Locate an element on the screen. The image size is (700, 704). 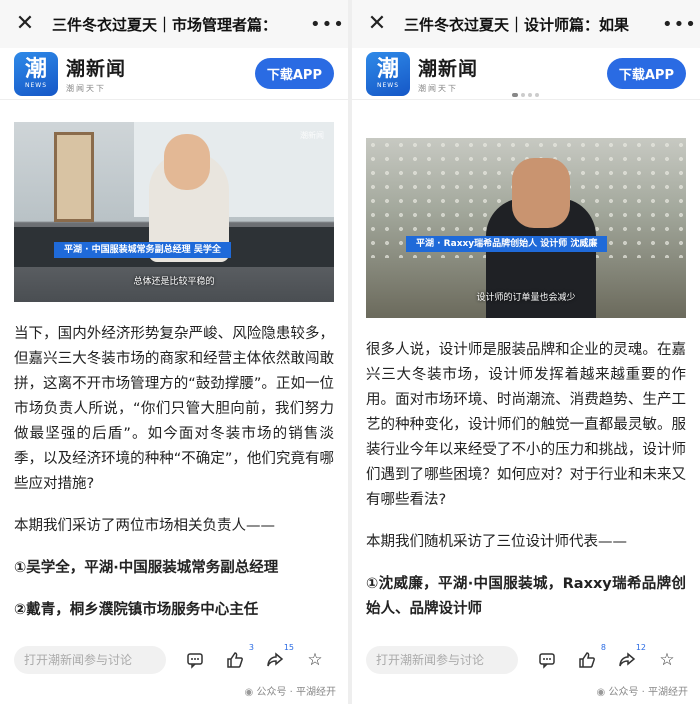
article-photo: 平湖 · Raxxy瑞希品牌创始人 设计师 沈威廉 设计师的订单量也会减少 is located at coordinates (526, 228).